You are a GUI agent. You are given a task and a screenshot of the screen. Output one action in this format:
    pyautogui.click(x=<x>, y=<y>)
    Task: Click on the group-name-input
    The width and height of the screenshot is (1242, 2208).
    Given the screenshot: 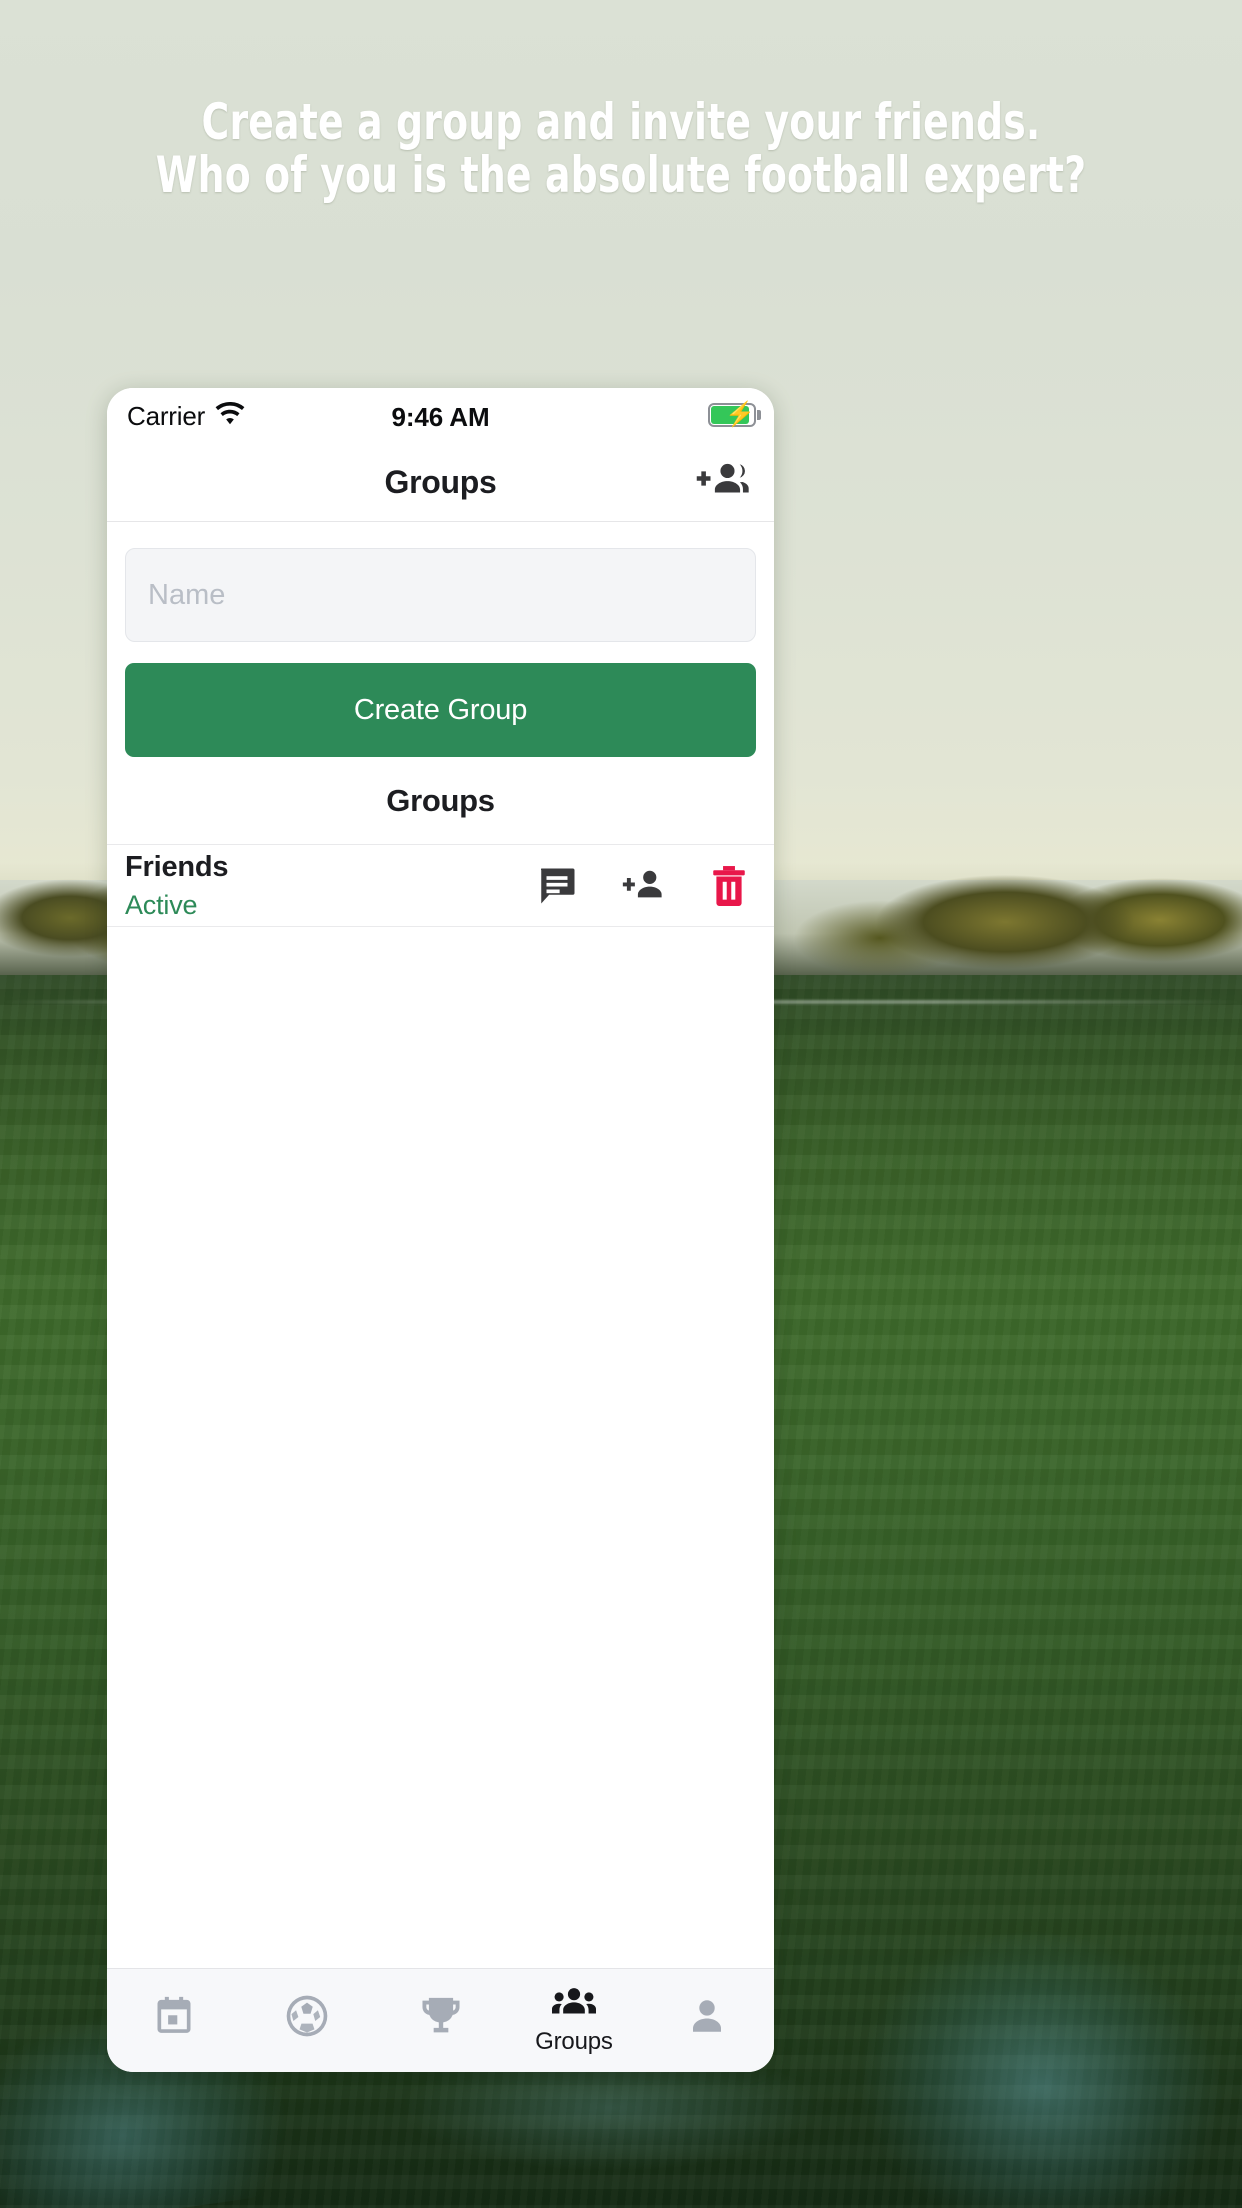 What is the action you would take?
    pyautogui.click(x=440, y=595)
    